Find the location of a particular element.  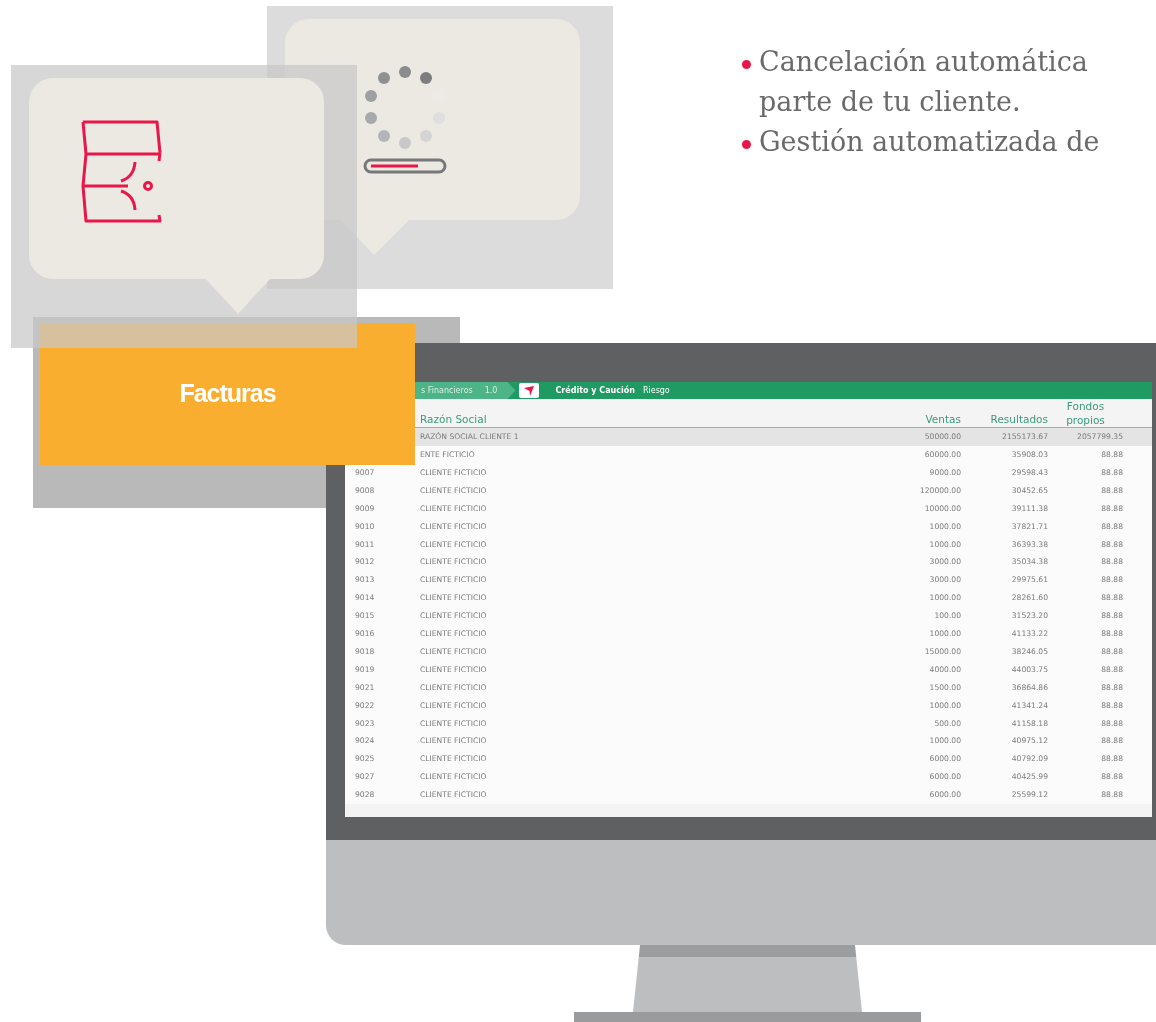

column-header: Fondos propios is located at coordinates (1085, 413).